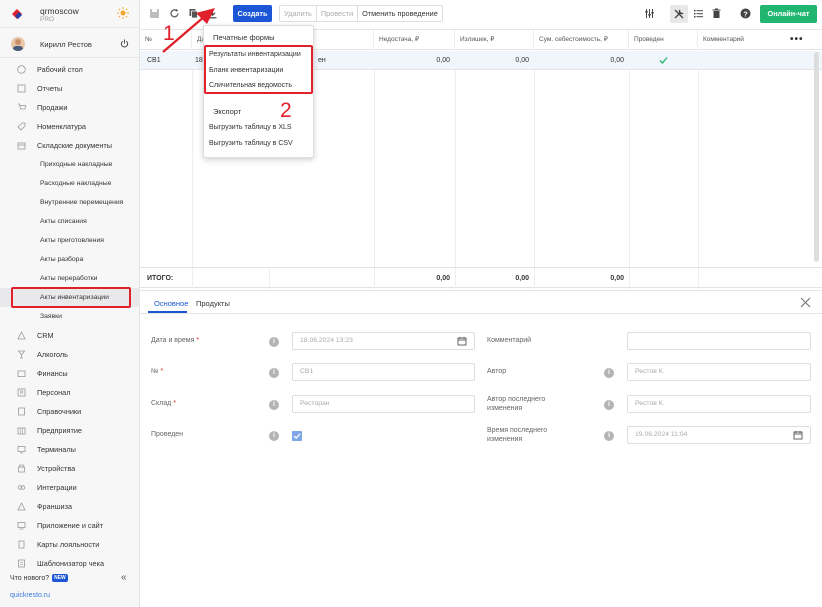 The height and width of the screenshot is (607, 822). I want to click on book-icon, so click(21, 411).